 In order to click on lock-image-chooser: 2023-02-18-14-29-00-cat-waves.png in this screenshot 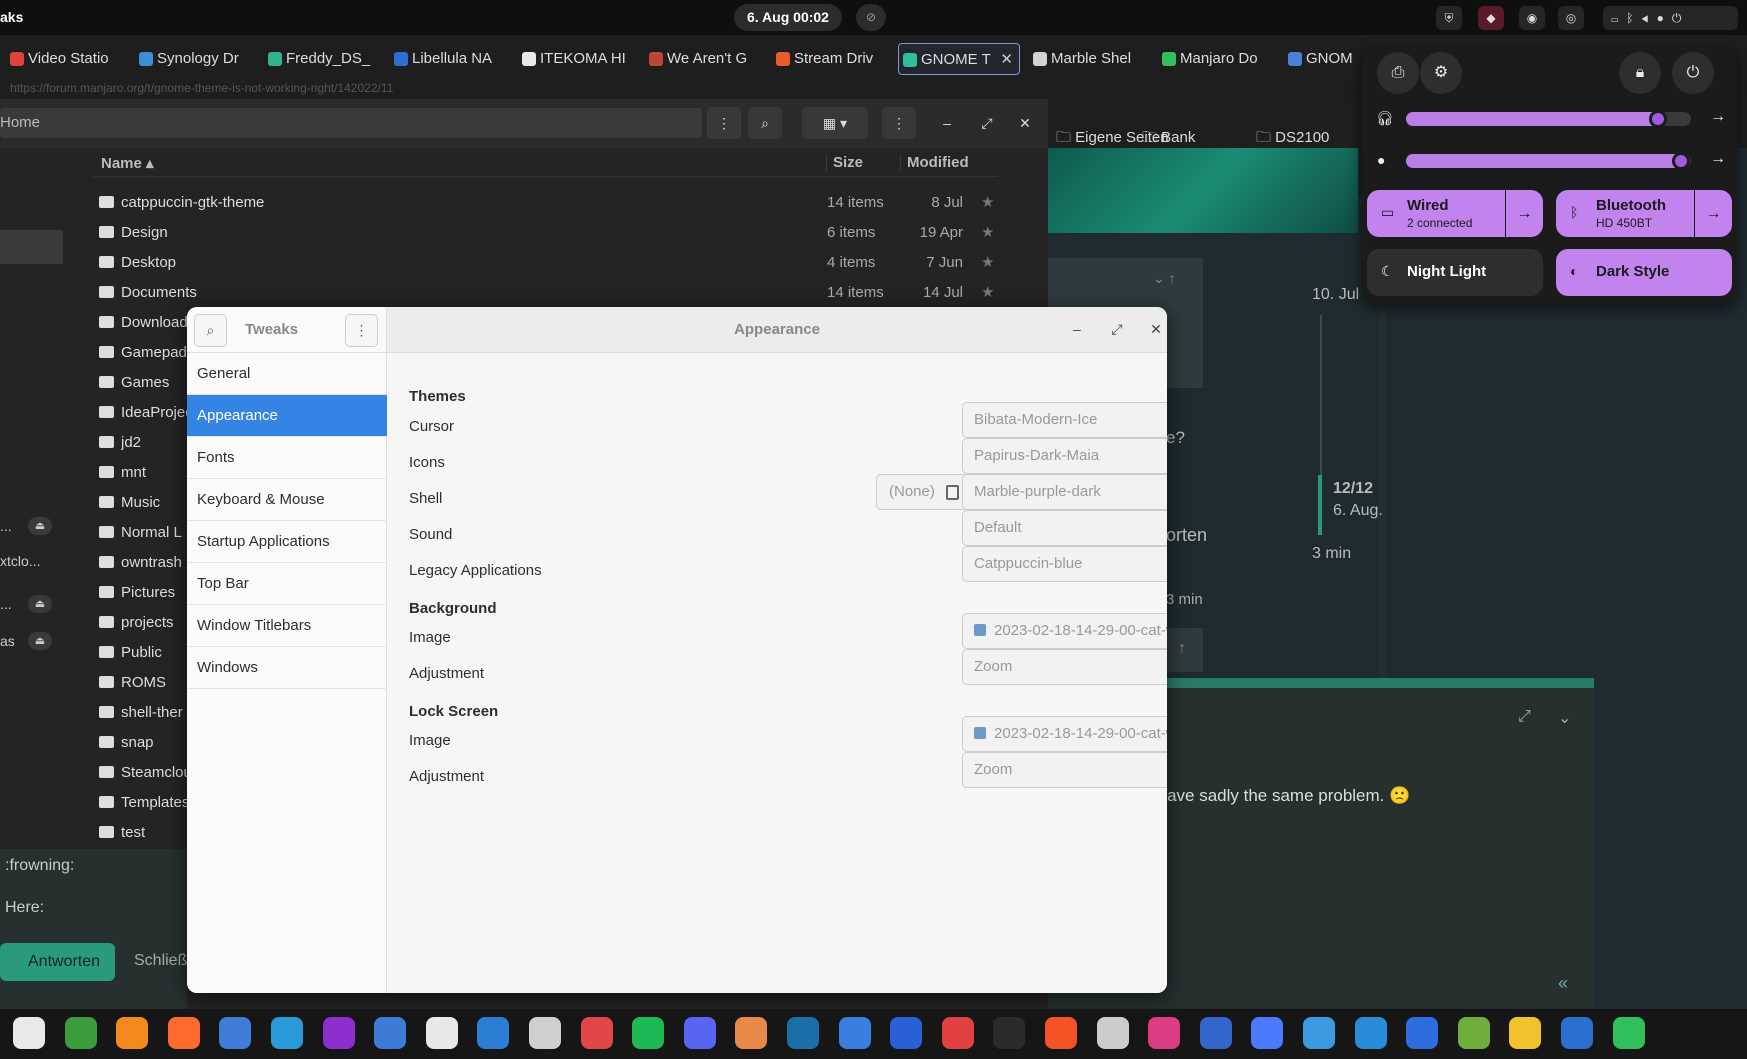, I will do `click(1064, 734)`.